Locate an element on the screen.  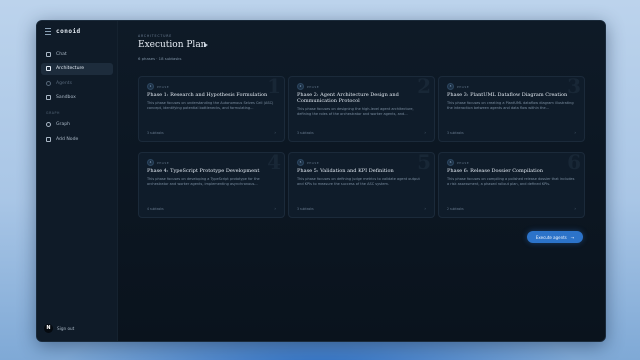
layers-icon is located at coordinates (48, 68).